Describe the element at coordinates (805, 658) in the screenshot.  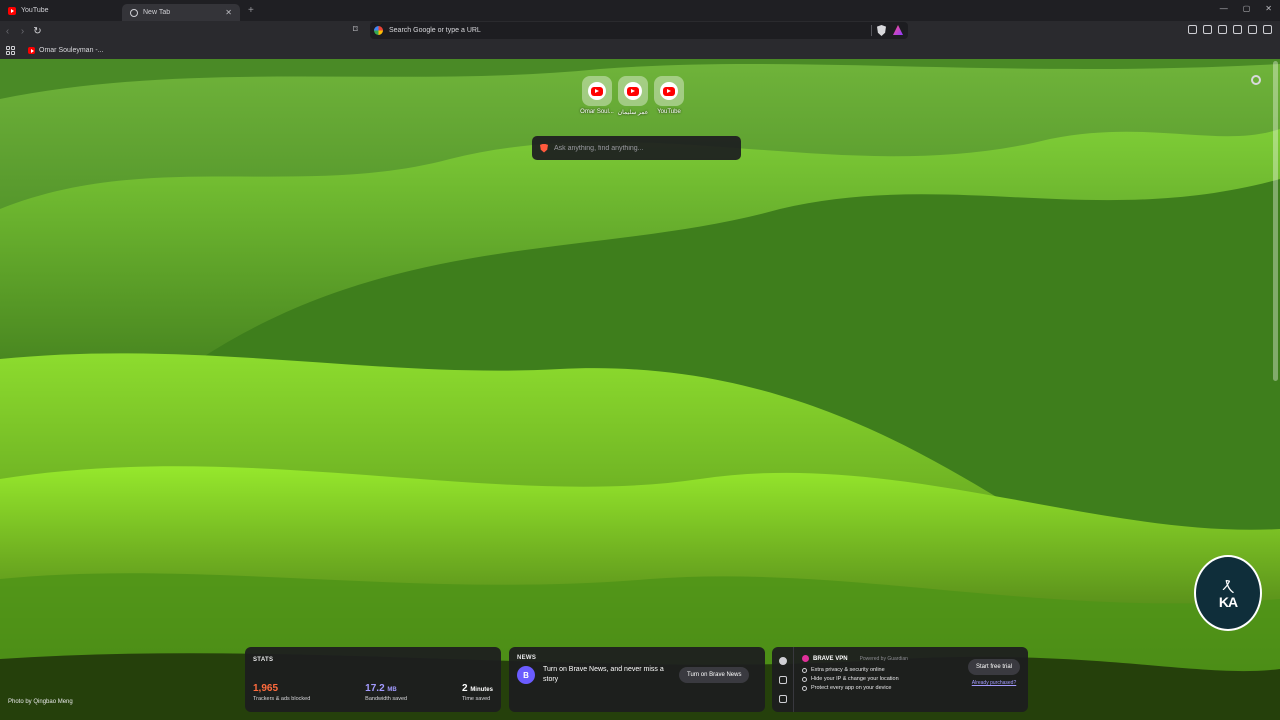
I see `vpn-logo-icon` at that location.